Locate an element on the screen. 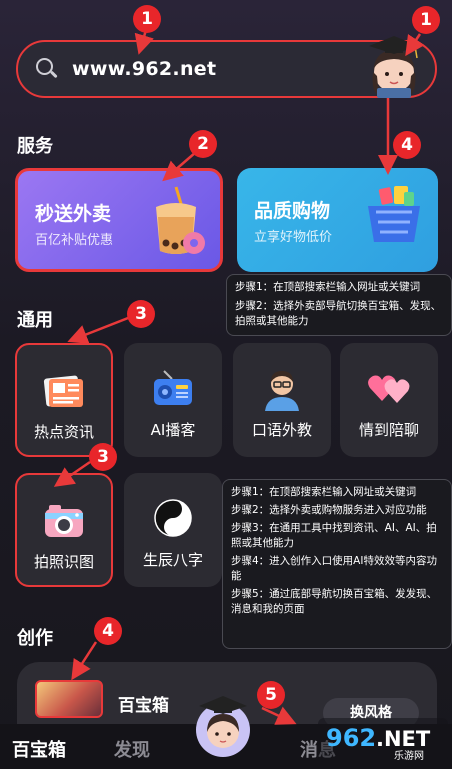 The width and height of the screenshot is (452, 769). watermark-suffix: .NET is located at coordinates (403, 739).